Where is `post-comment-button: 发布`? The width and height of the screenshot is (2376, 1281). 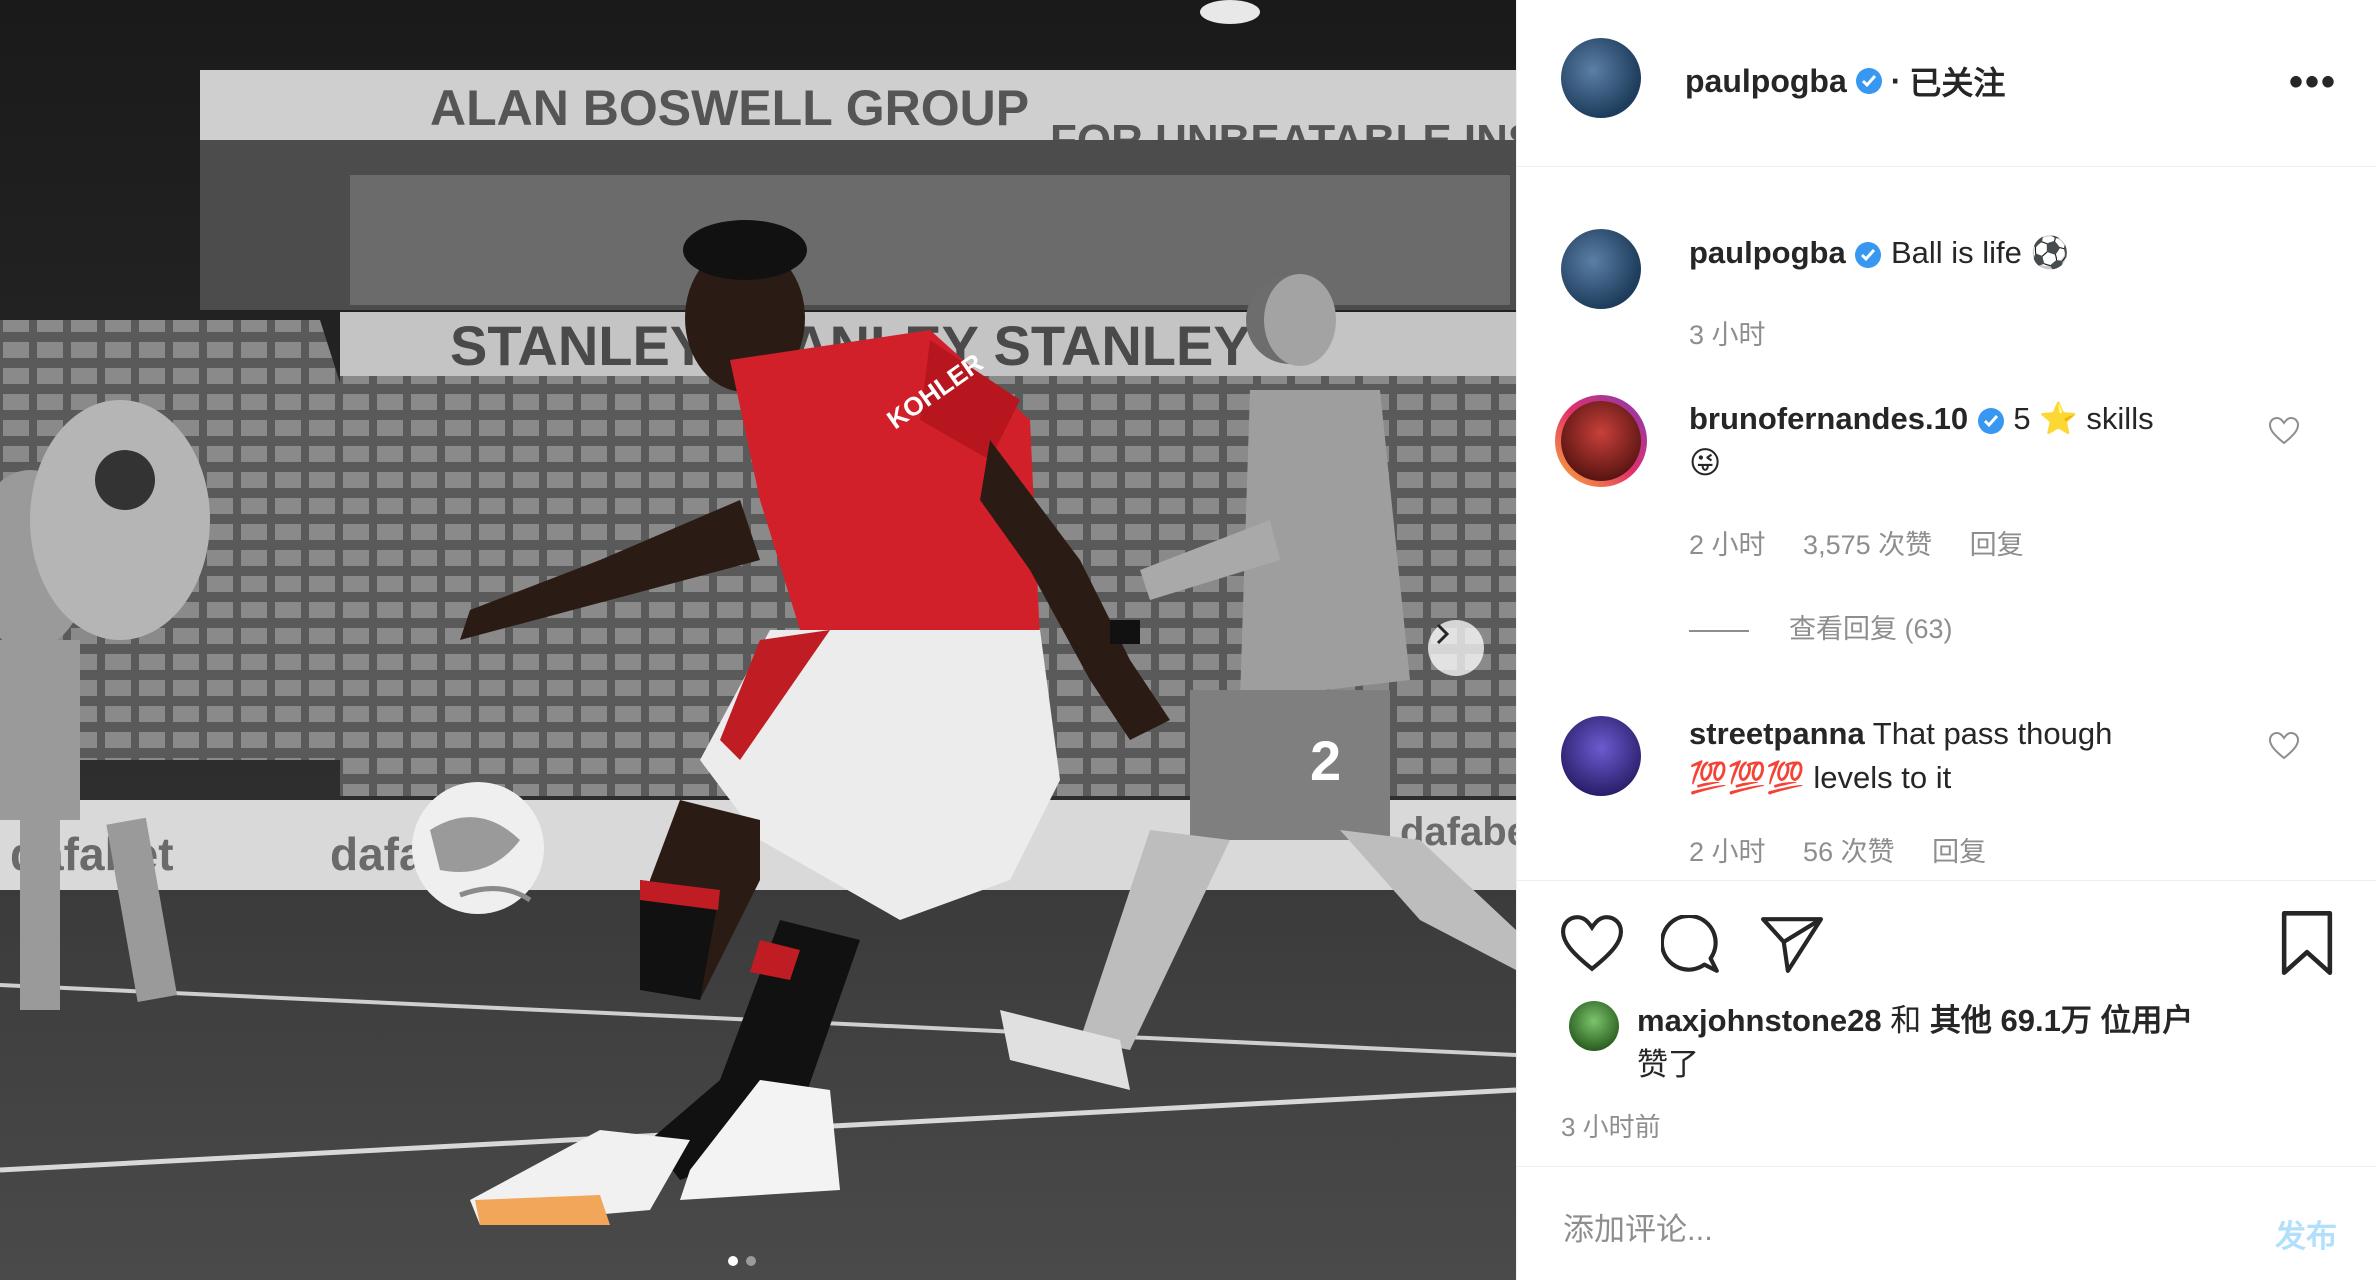
post-comment-button: 发布 is located at coordinates (2306, 1233).